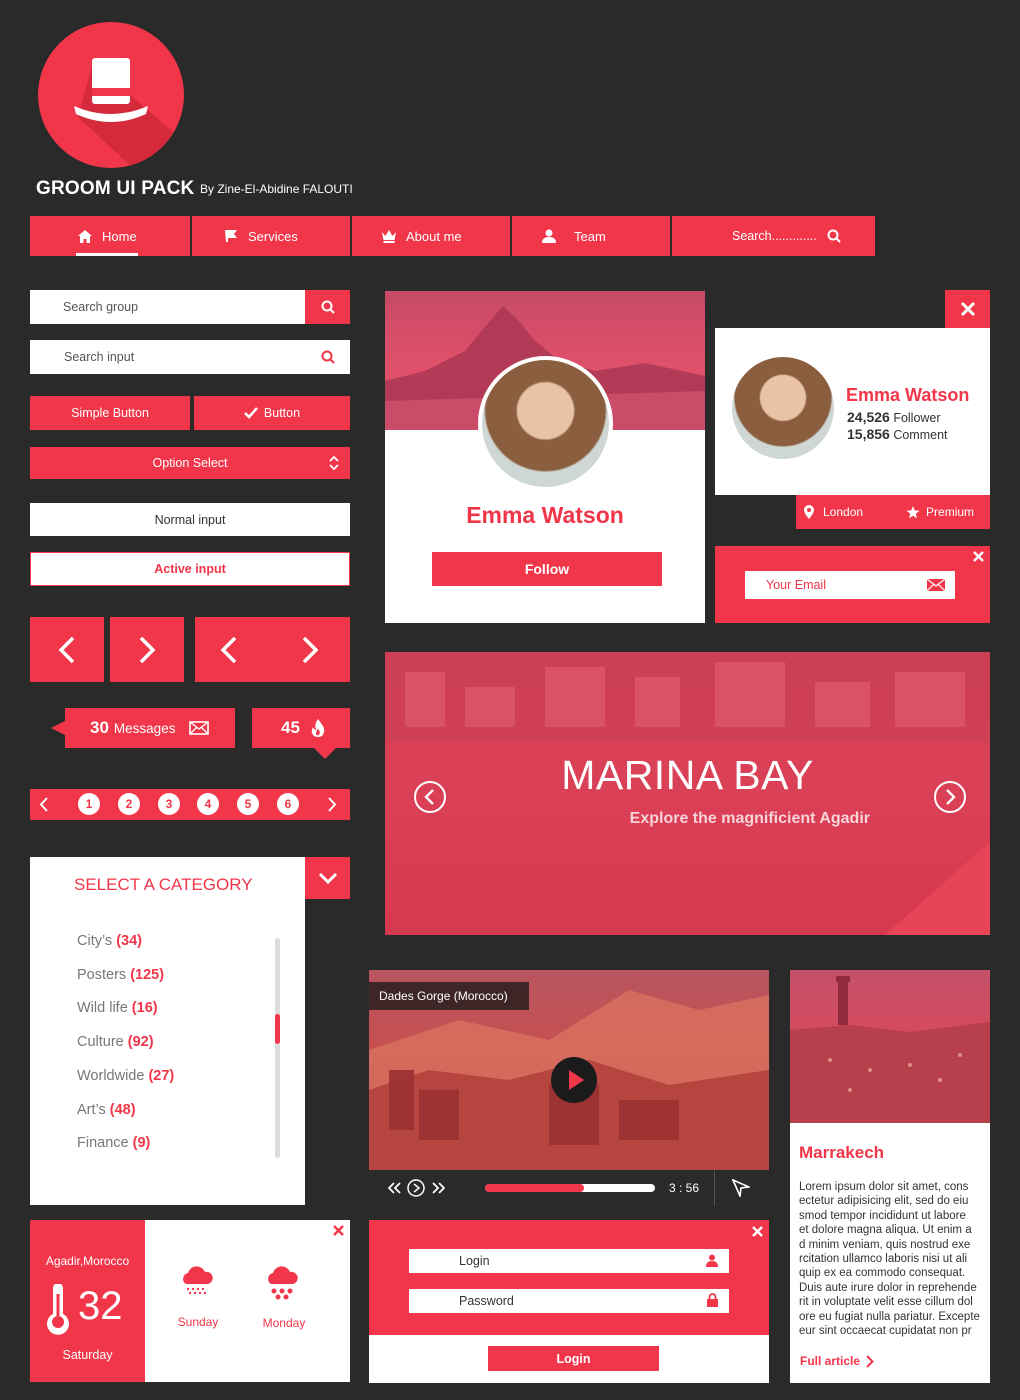 The height and width of the screenshot is (1400, 1020). What do you see at coordinates (141, 1143) in the screenshot?
I see `category-count: (9)` at bounding box center [141, 1143].